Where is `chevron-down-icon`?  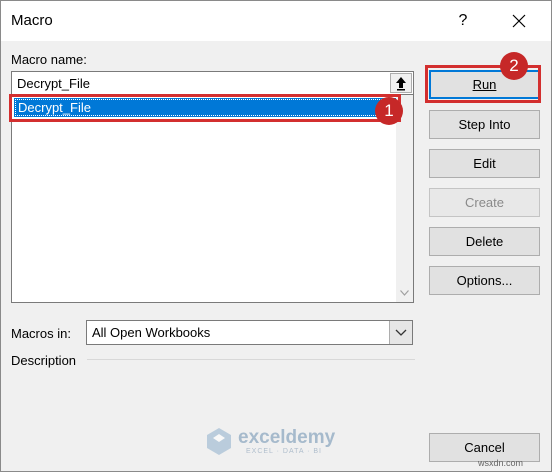 chevron-down-icon is located at coordinates (401, 332).